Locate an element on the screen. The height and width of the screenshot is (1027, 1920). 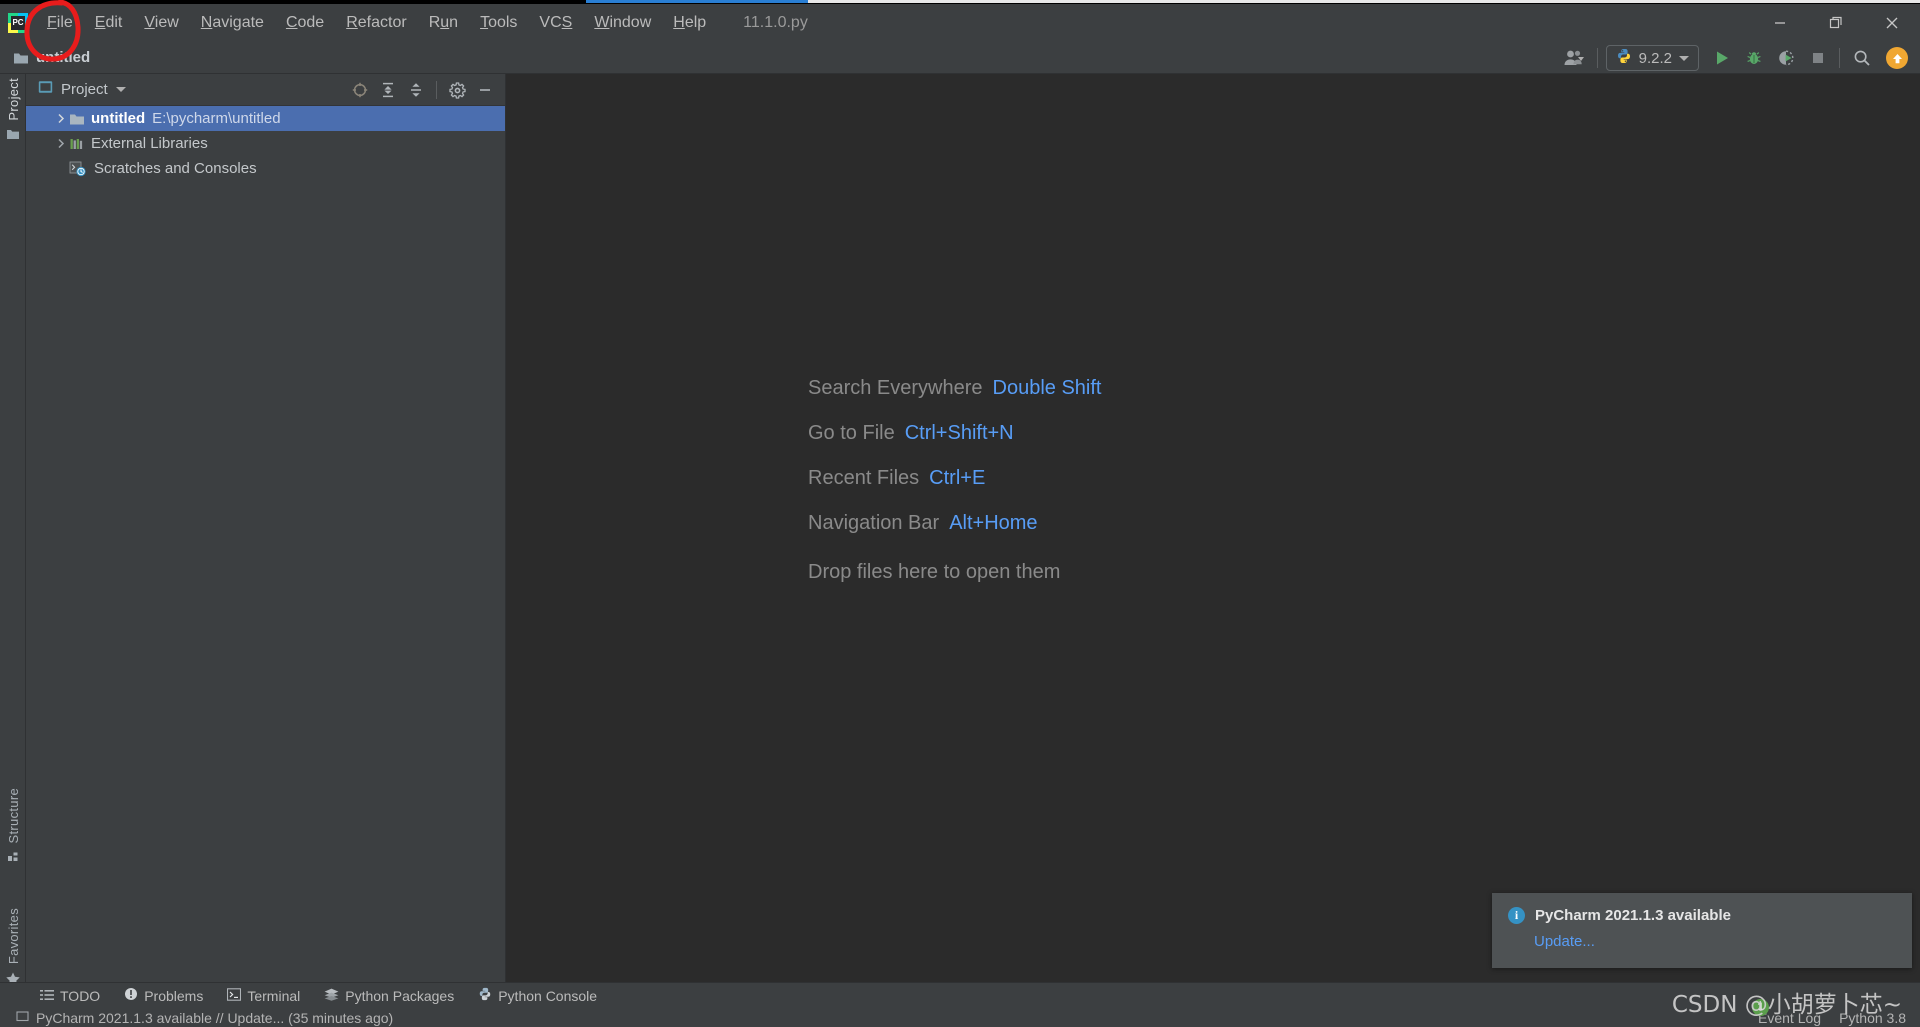
menu-item-view: View is located at coordinates (161, 23).